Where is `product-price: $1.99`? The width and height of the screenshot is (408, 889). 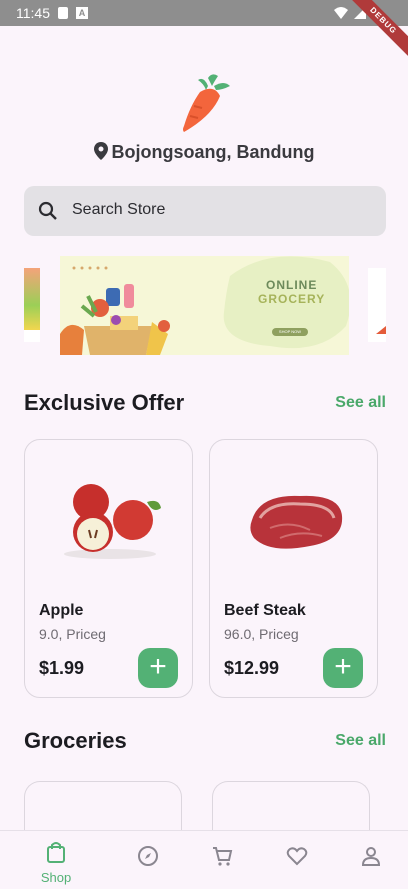 product-price: $1.99 is located at coordinates (62, 668).